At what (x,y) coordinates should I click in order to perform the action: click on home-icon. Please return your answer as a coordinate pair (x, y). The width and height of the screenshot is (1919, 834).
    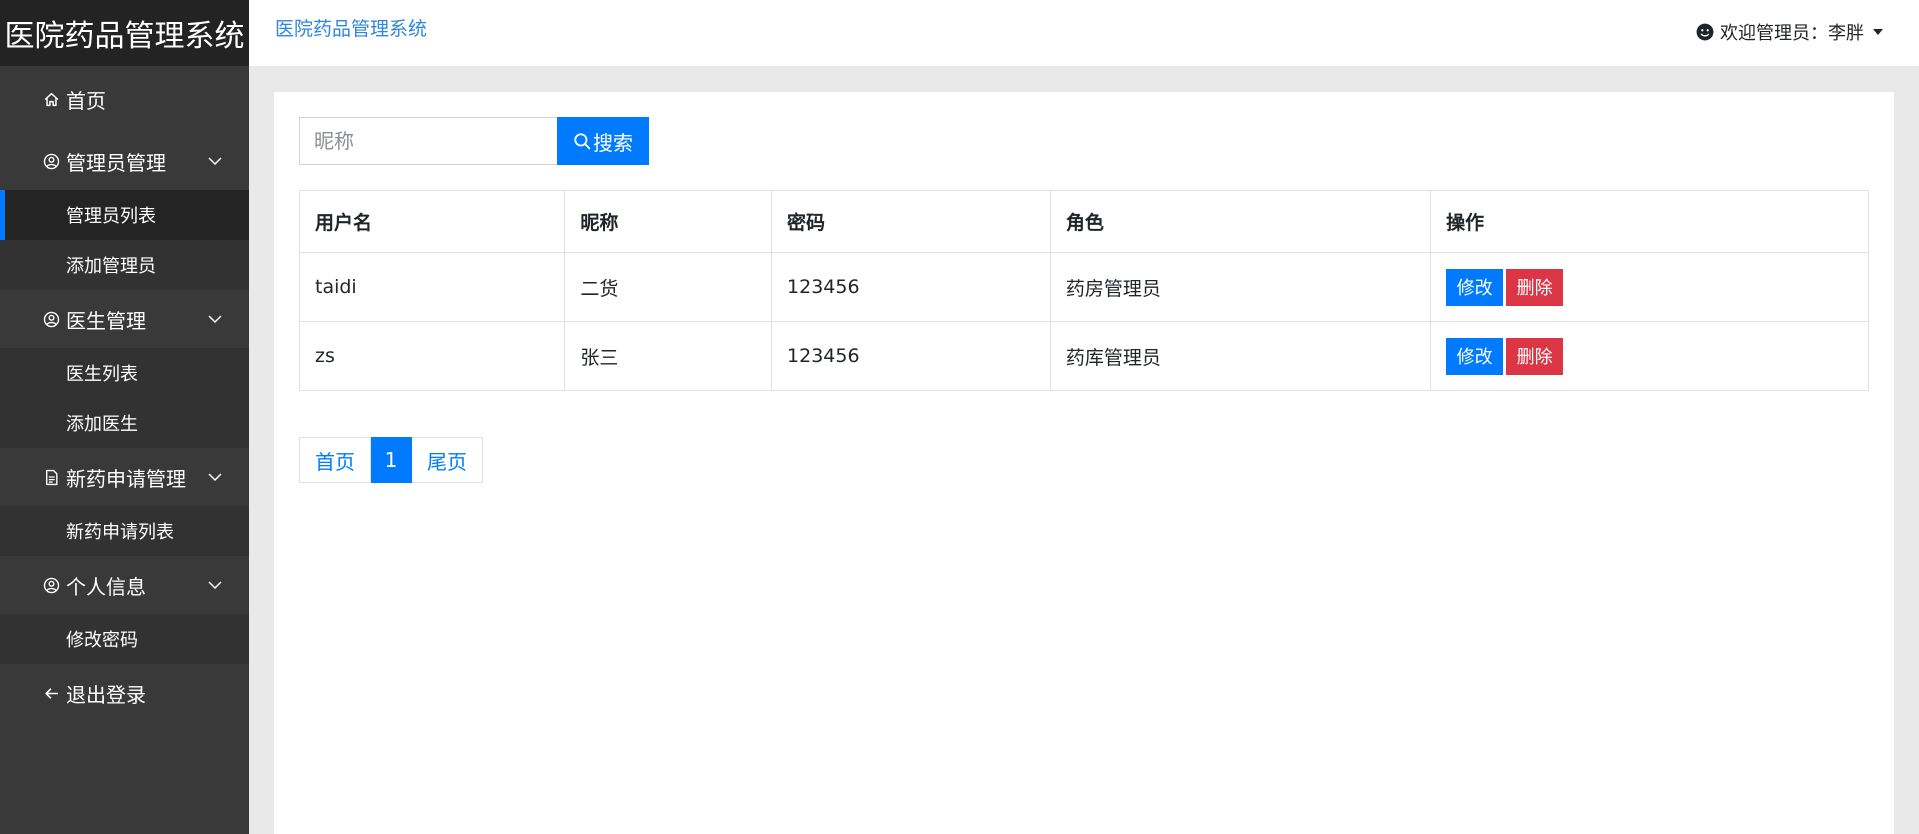
    Looking at the image, I should click on (51, 99).